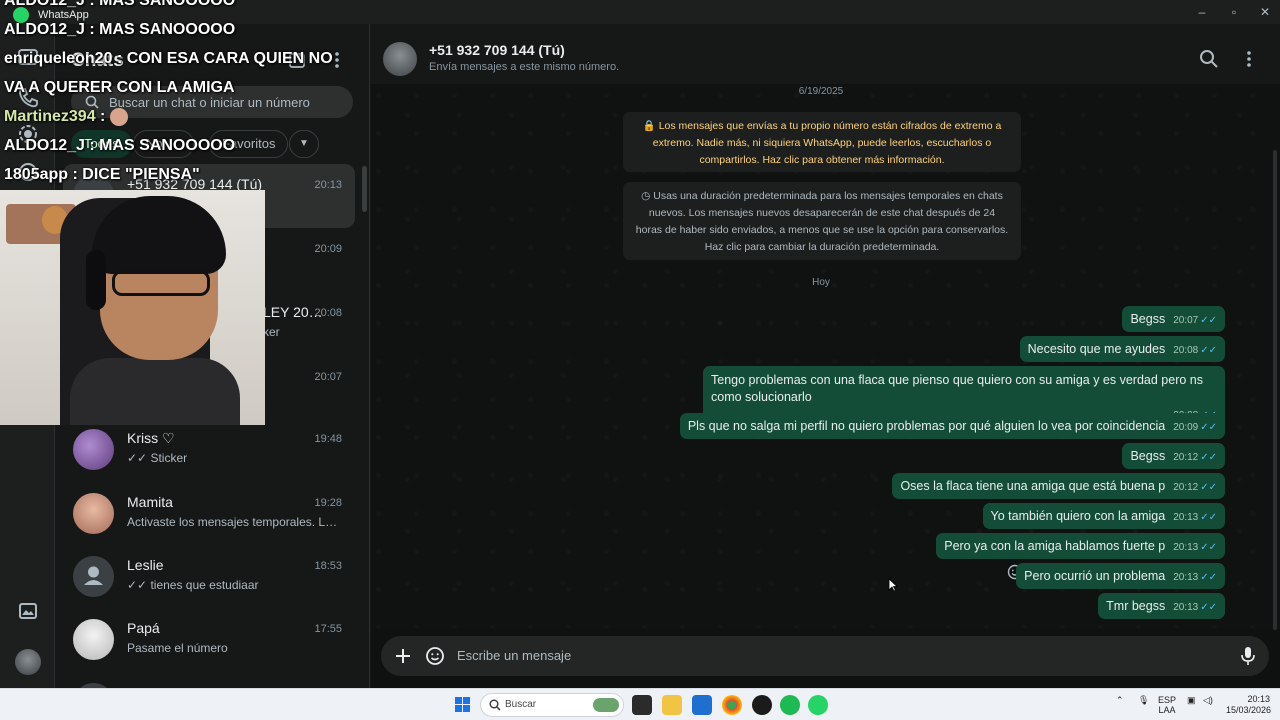 The height and width of the screenshot is (720, 1280). What do you see at coordinates (1173, 319) in the screenshot?
I see `message-bubble: Begss 20:07 ✓✓` at bounding box center [1173, 319].